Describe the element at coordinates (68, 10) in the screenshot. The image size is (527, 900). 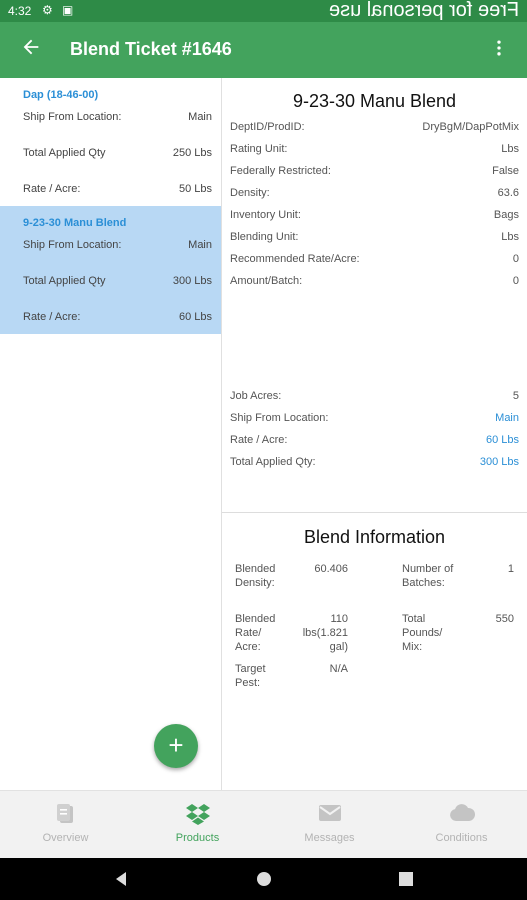
I see `square-icon: ▣` at that location.